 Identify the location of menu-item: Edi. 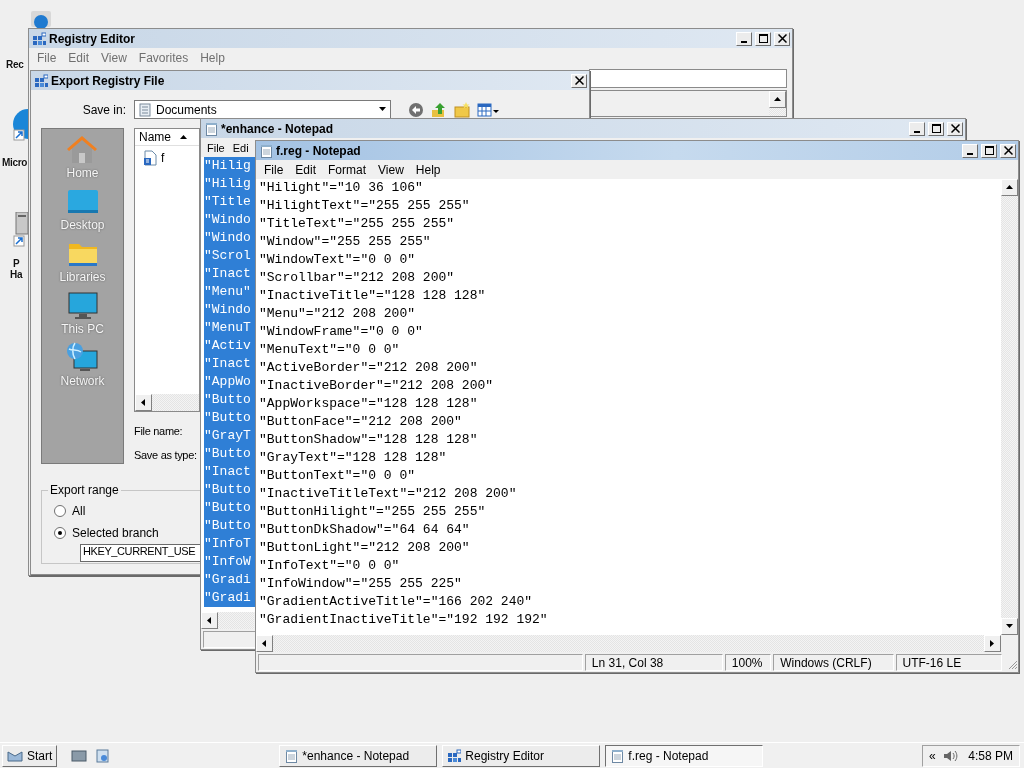
(240, 147).